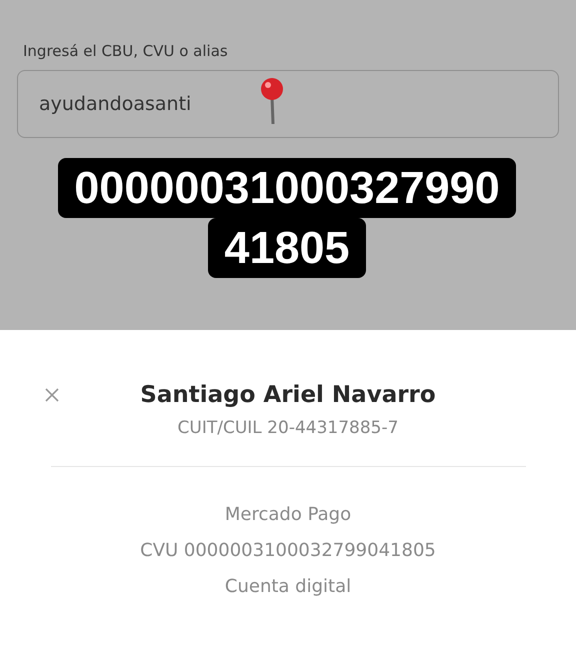  What do you see at coordinates (288, 515) in the screenshot?
I see `bank-name: Mercado Pago` at bounding box center [288, 515].